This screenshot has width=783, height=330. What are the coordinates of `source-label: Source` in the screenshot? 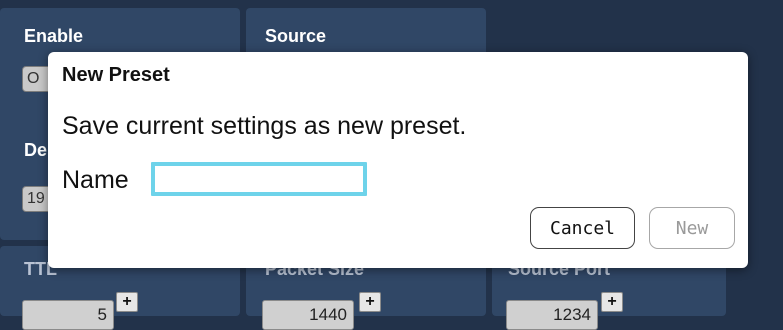 It's located at (296, 36).